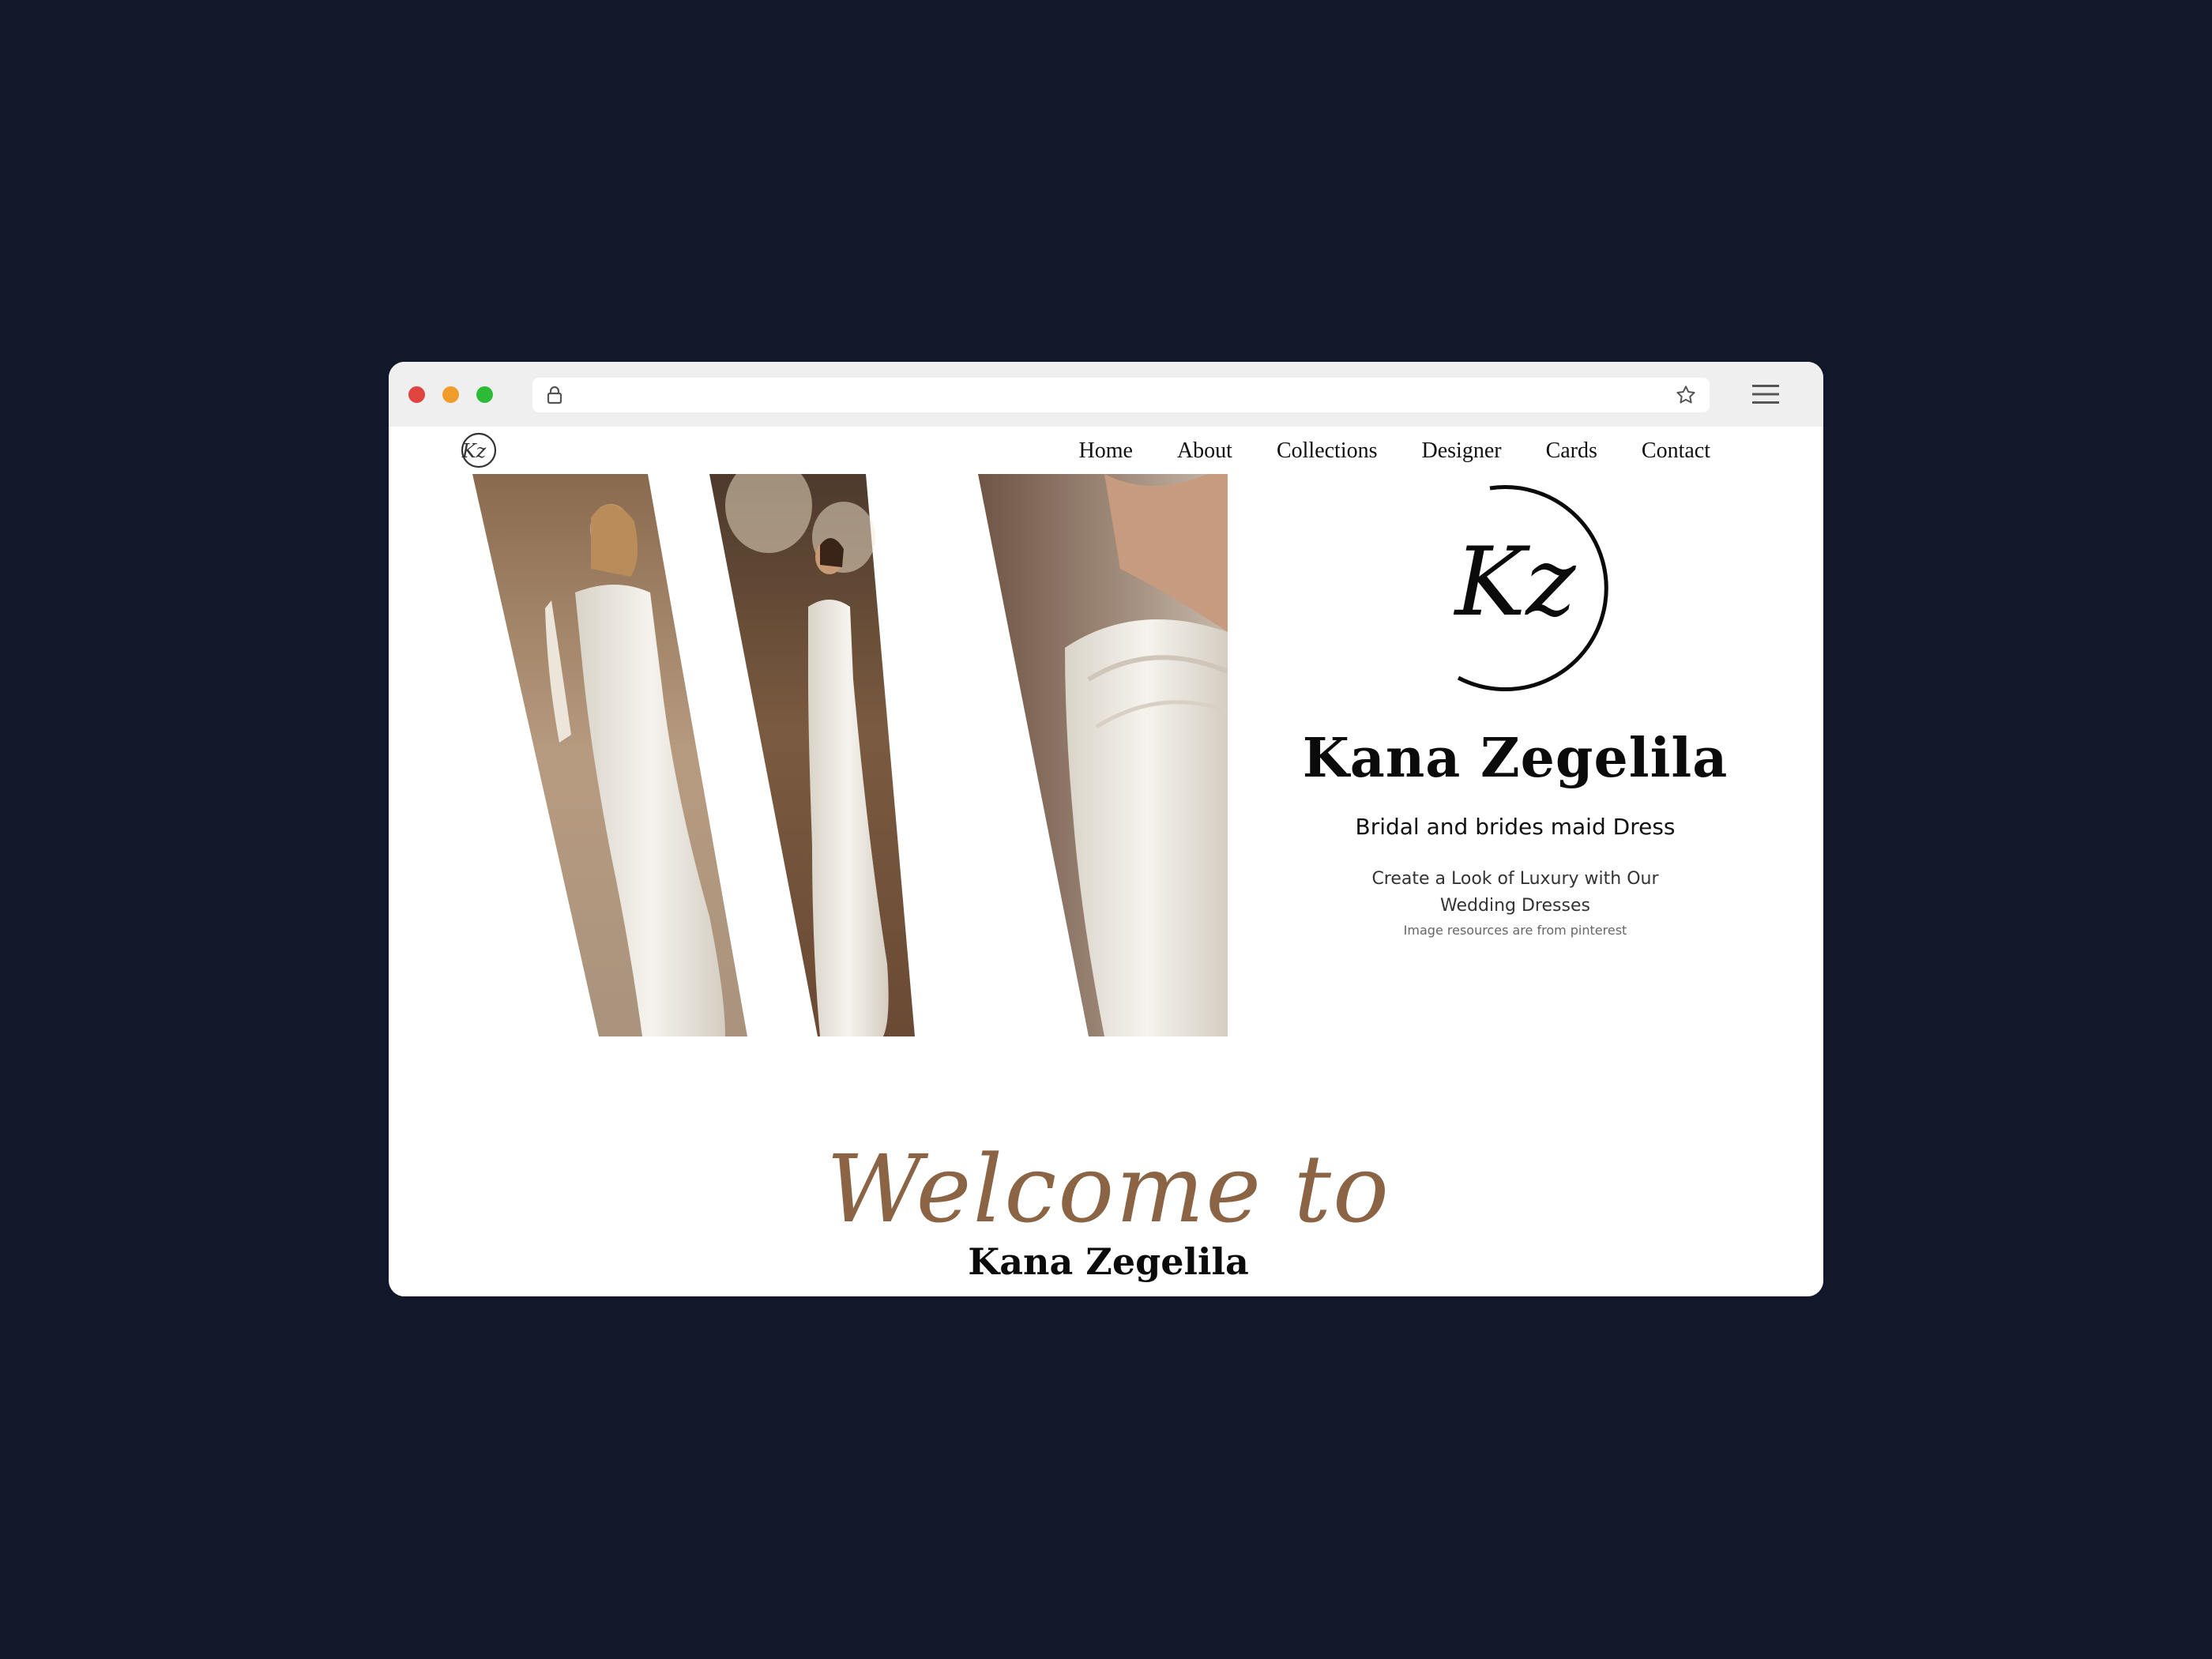 The width and height of the screenshot is (2212, 1659). Describe the element at coordinates (1766, 394) in the screenshot. I see `hamburger-menu-icon` at that location.